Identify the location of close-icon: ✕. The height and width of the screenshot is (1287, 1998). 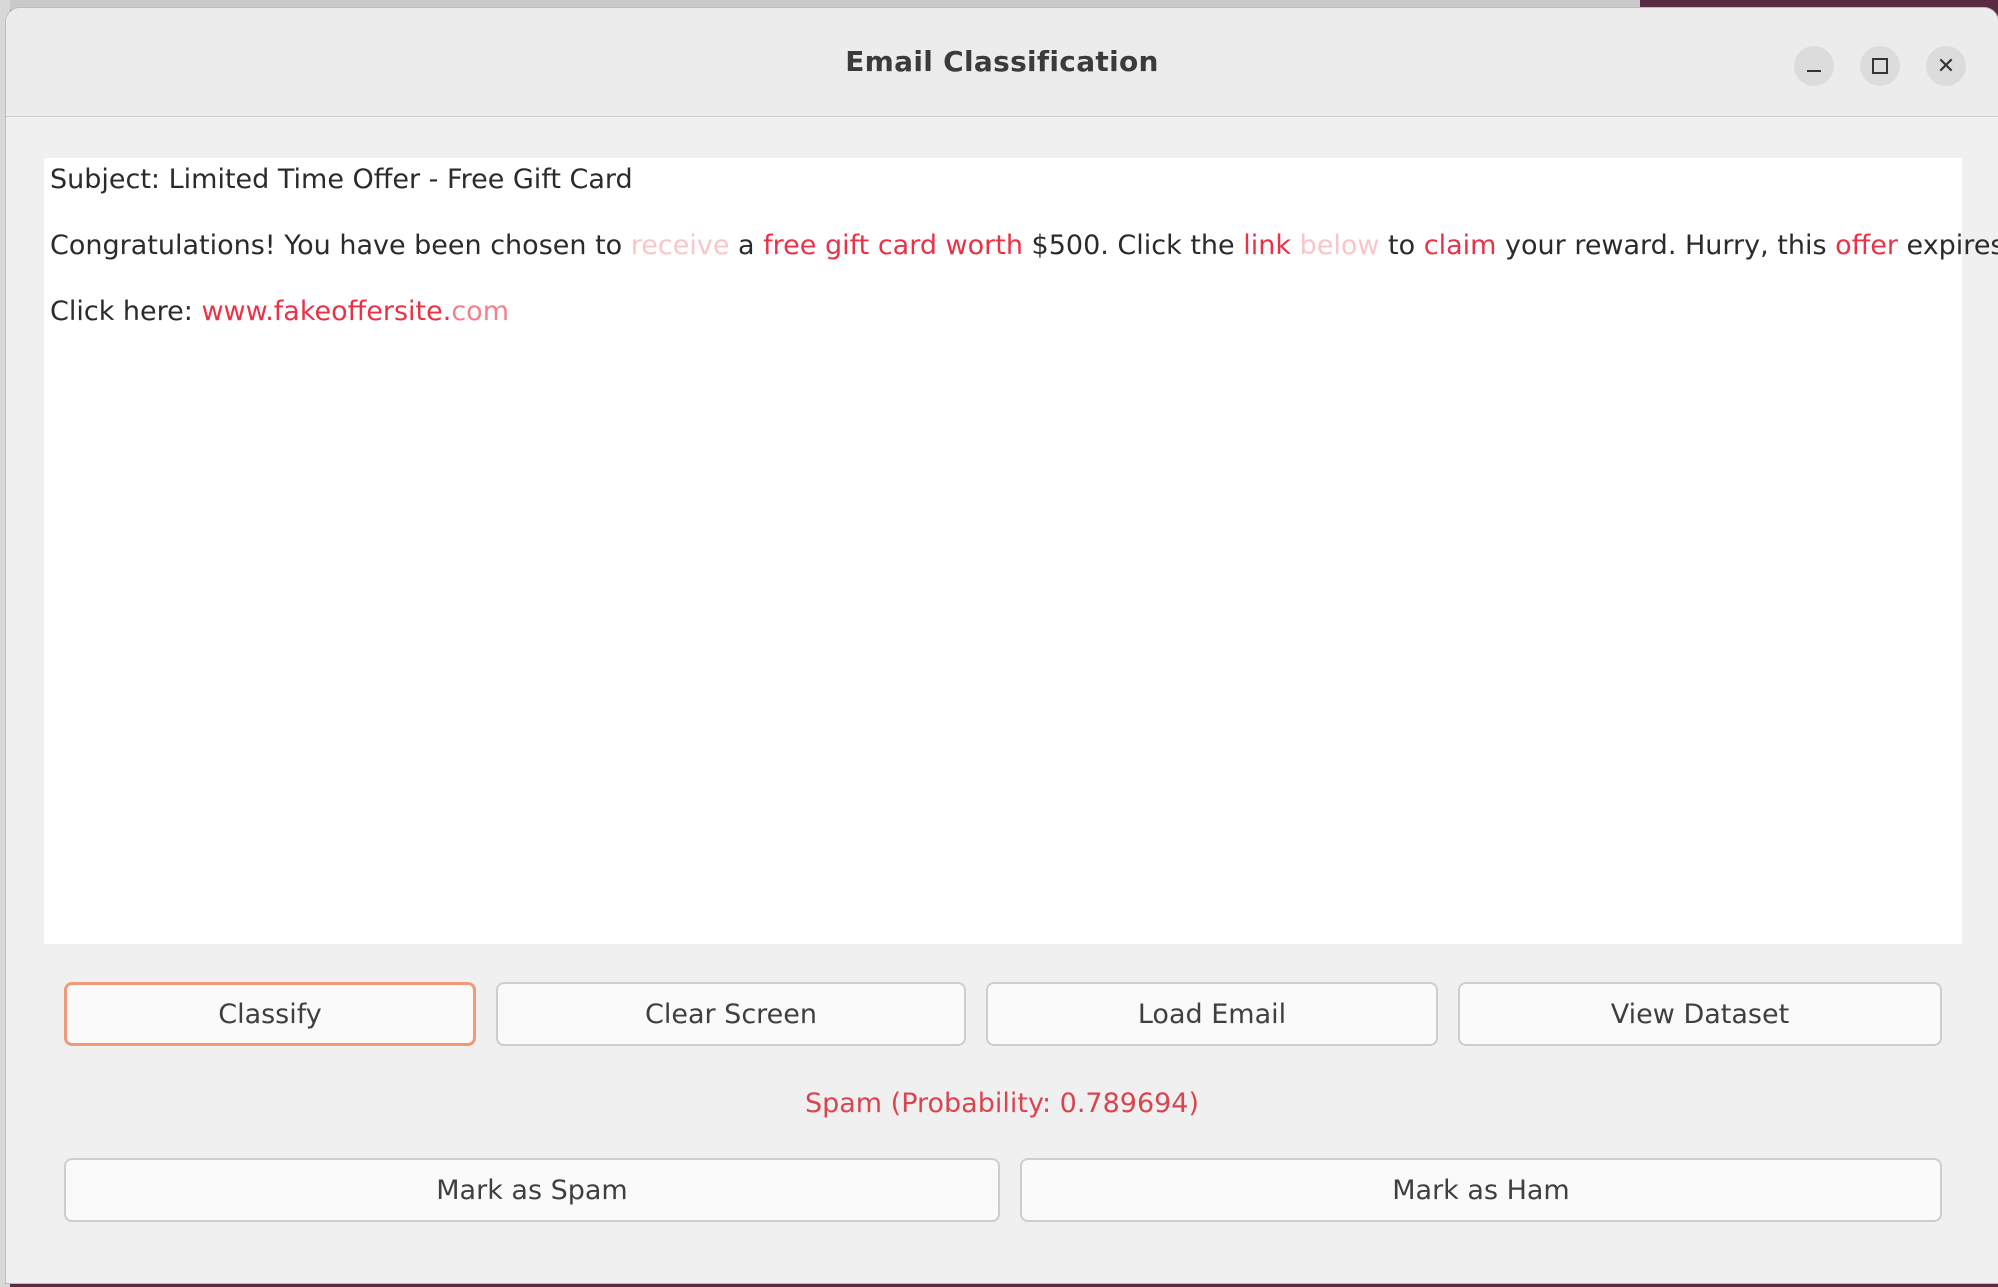
(1946, 66).